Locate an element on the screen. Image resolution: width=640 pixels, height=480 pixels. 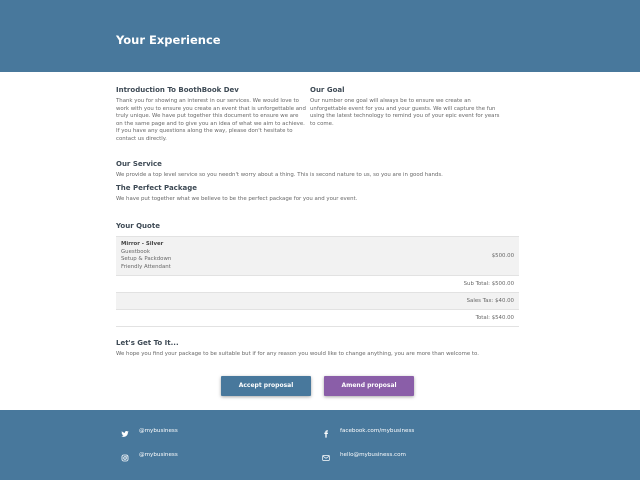
page-title: Your Experience is located at coordinates (168, 40).